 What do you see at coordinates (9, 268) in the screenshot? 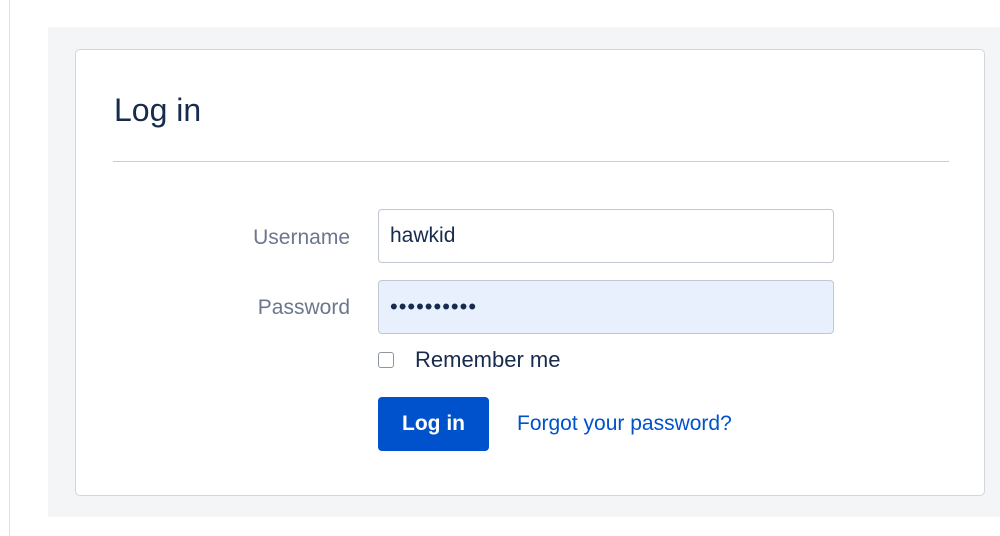
I see `sidebar-divider` at bounding box center [9, 268].